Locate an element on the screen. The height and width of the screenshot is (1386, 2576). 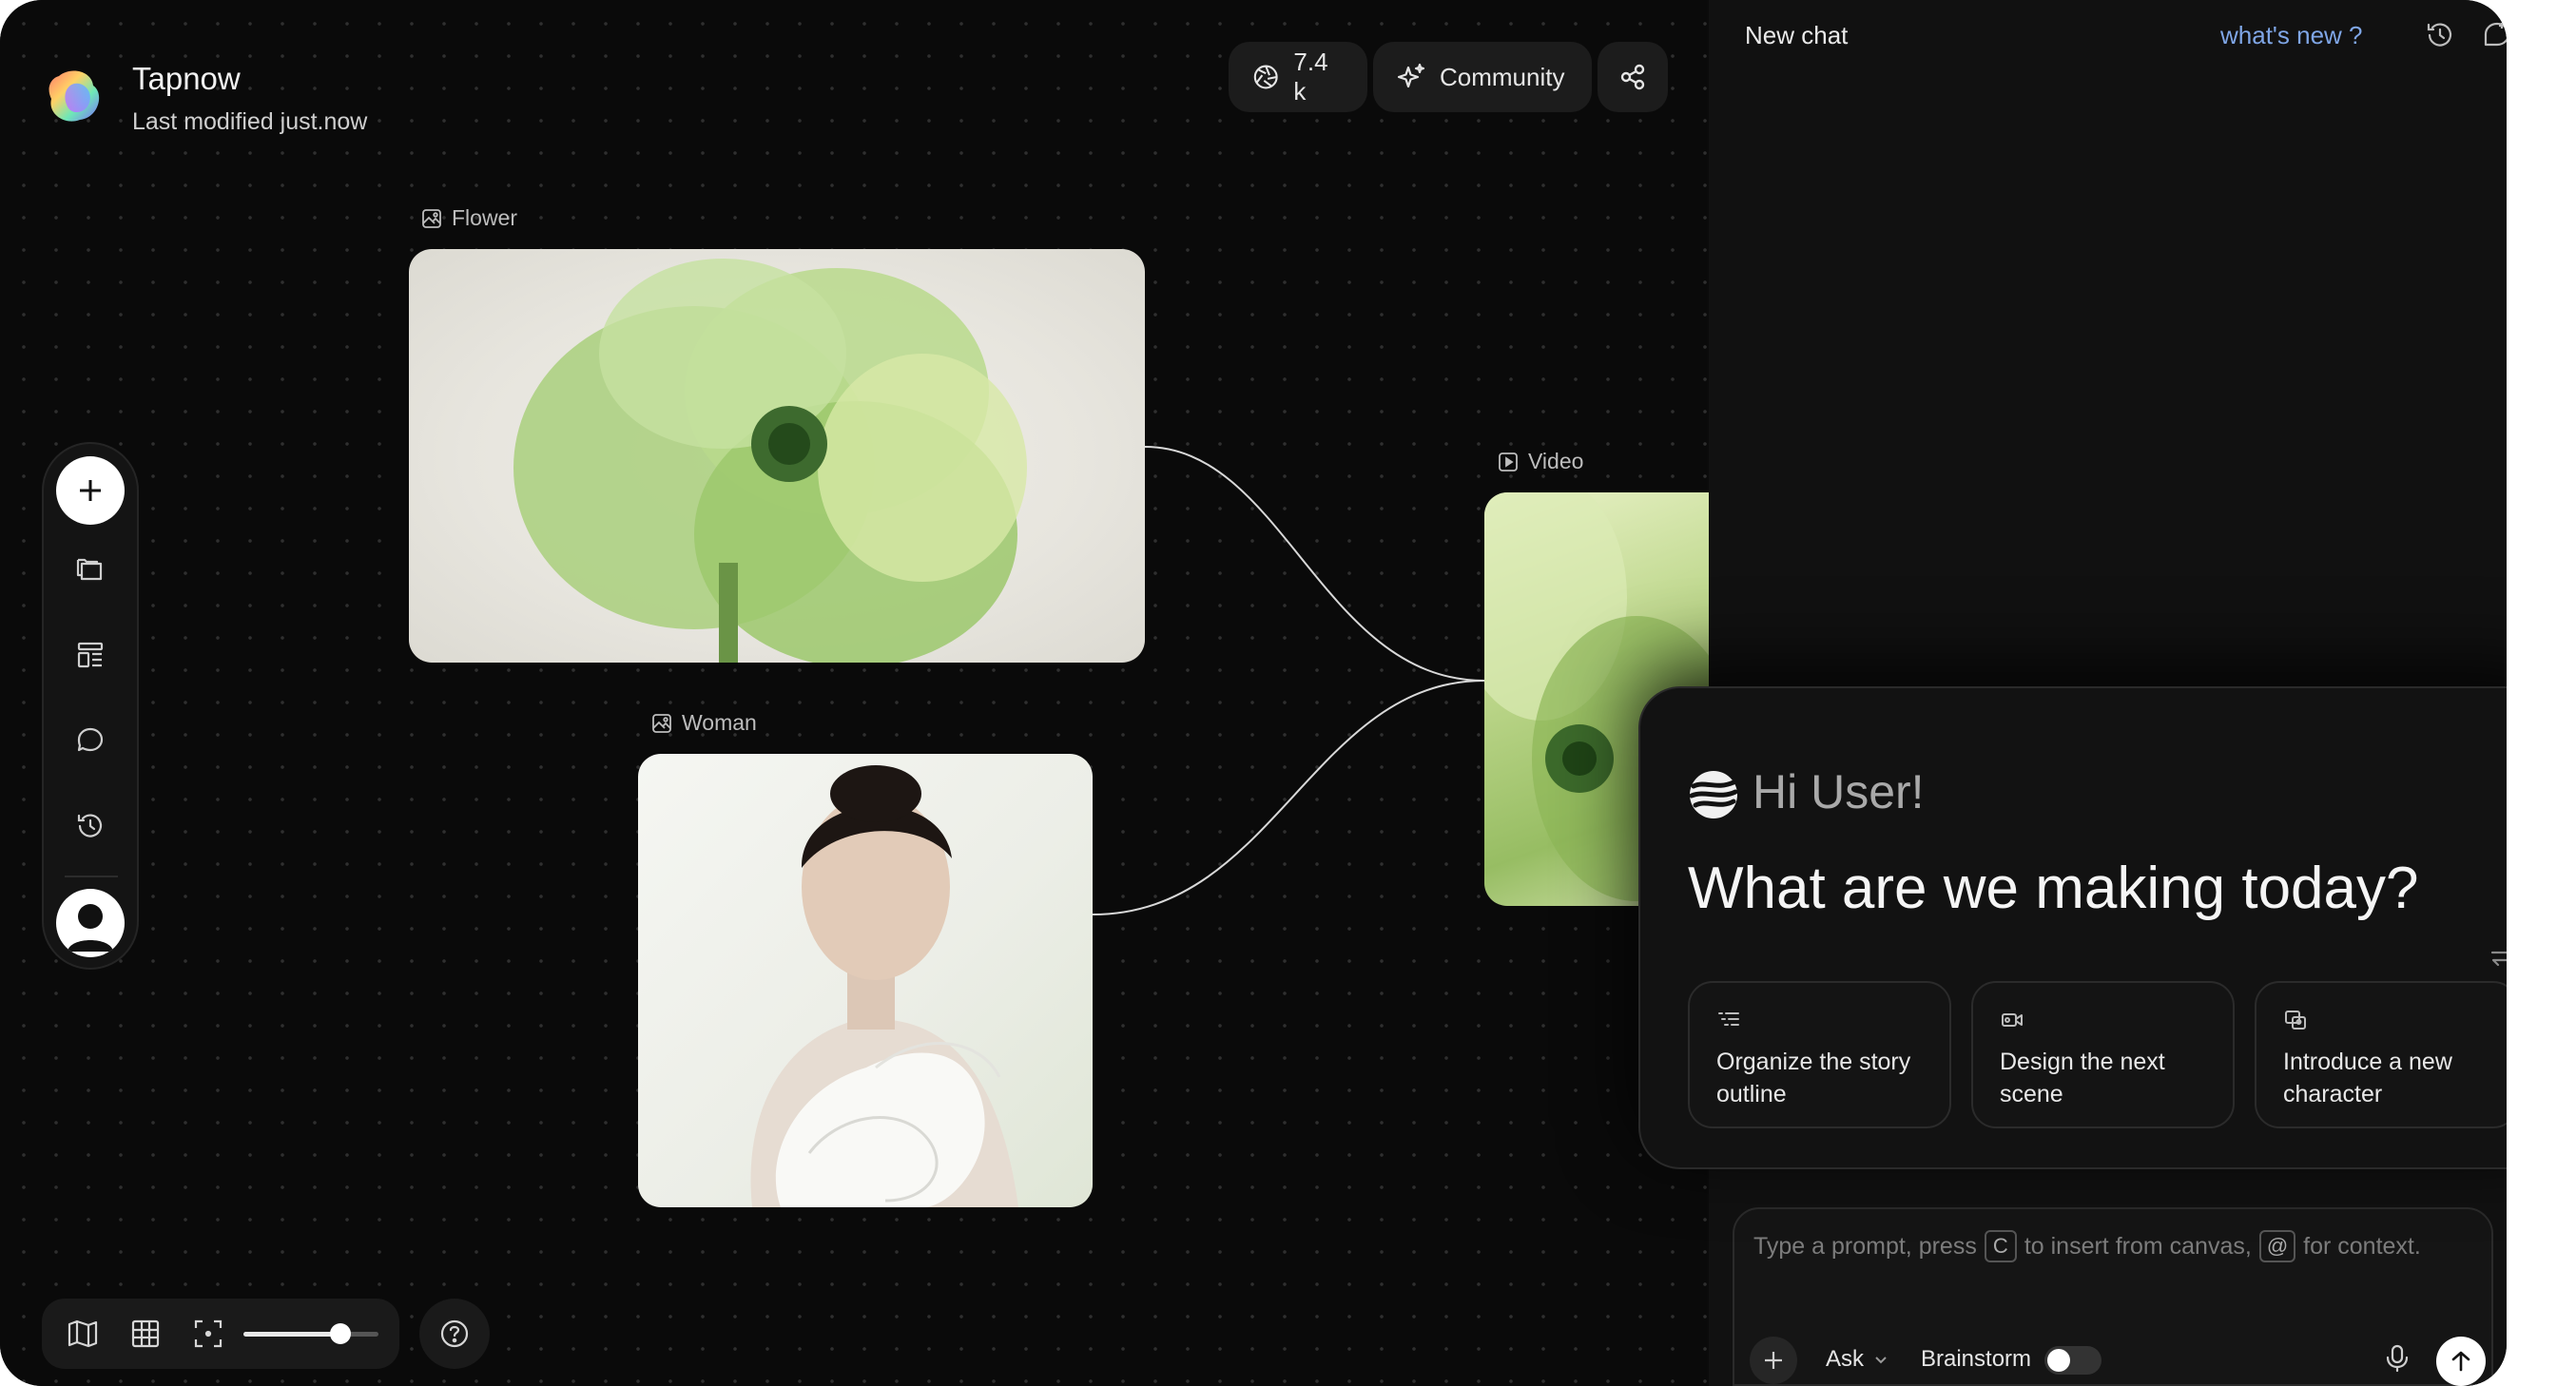
zoom-slider is located at coordinates (310, 1333).